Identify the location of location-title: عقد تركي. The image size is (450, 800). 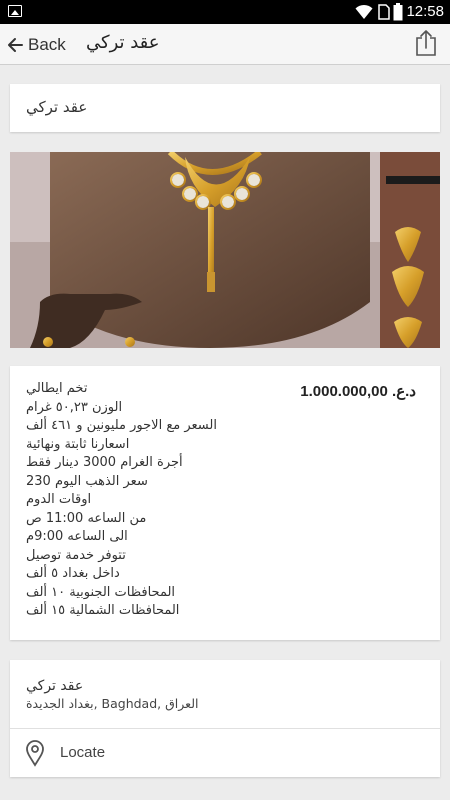
(55, 686).